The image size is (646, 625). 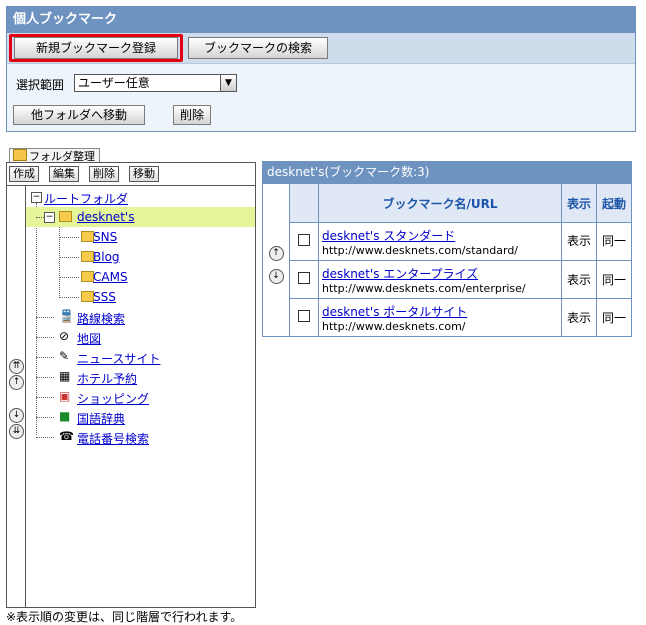 I want to click on reorder-cell: ↑ ↓, so click(x=276, y=260).